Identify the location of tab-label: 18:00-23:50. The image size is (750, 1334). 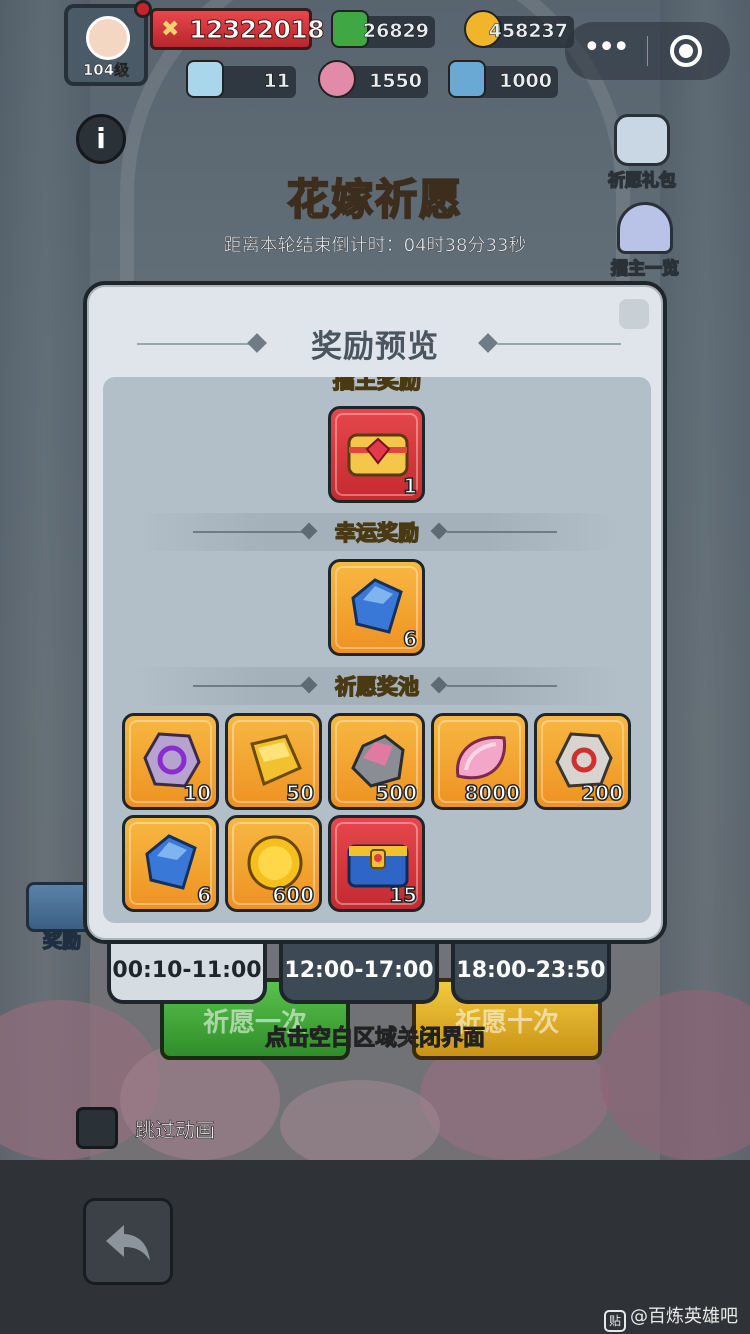
(531, 970).